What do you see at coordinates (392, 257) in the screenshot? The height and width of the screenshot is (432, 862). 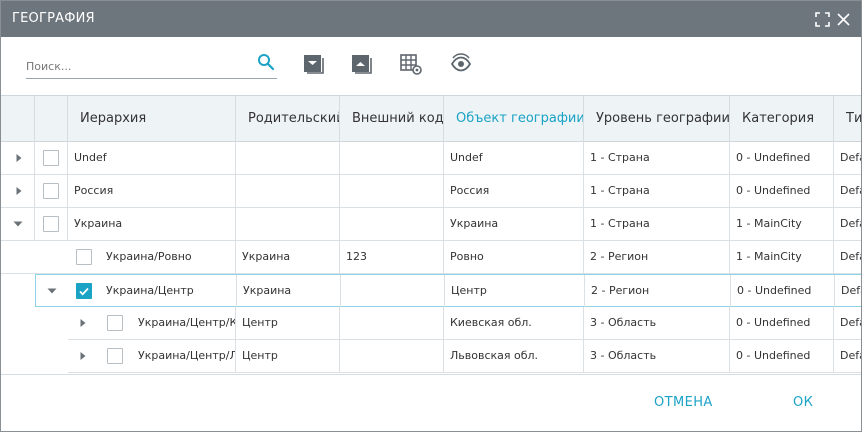 I see `external-code-cell: 123` at bounding box center [392, 257].